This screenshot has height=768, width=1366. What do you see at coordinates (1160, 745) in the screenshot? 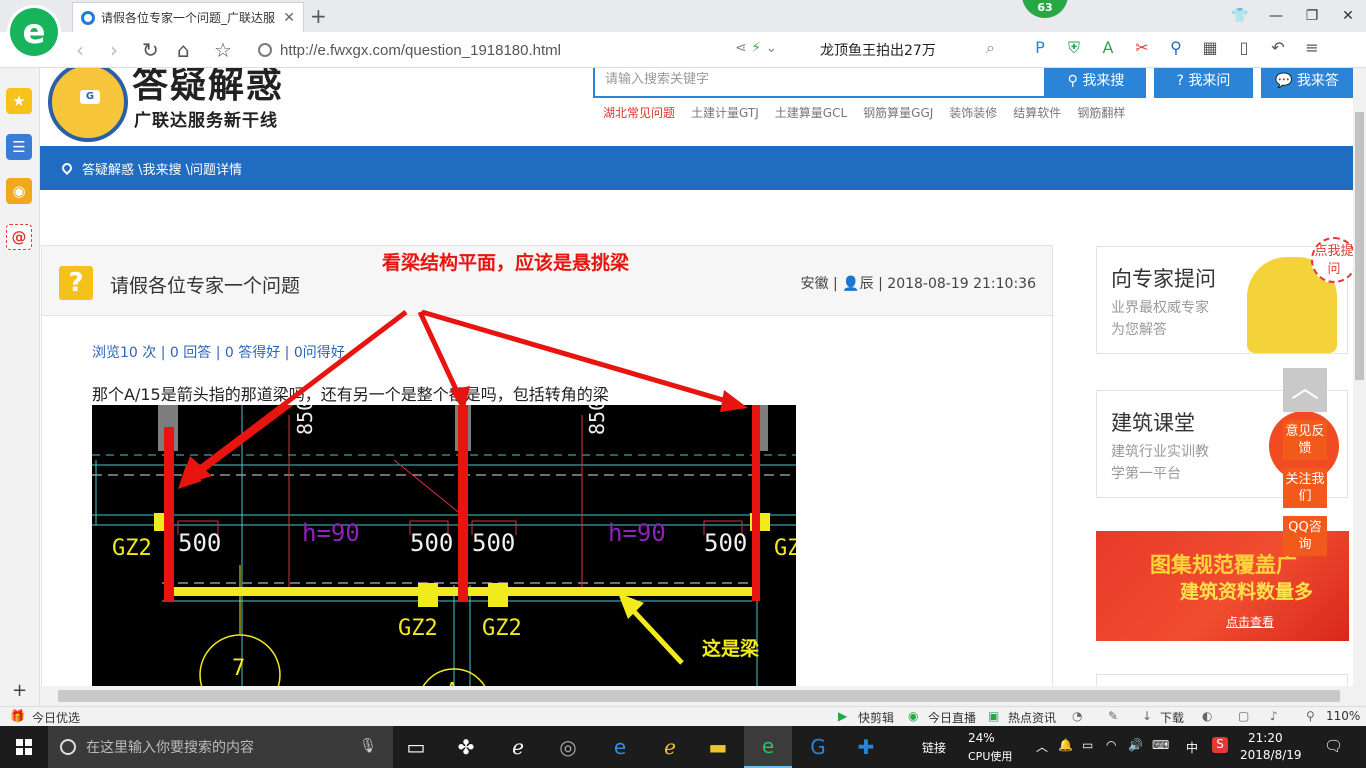
I see `keyboard-icon: ⌨` at bounding box center [1160, 745].